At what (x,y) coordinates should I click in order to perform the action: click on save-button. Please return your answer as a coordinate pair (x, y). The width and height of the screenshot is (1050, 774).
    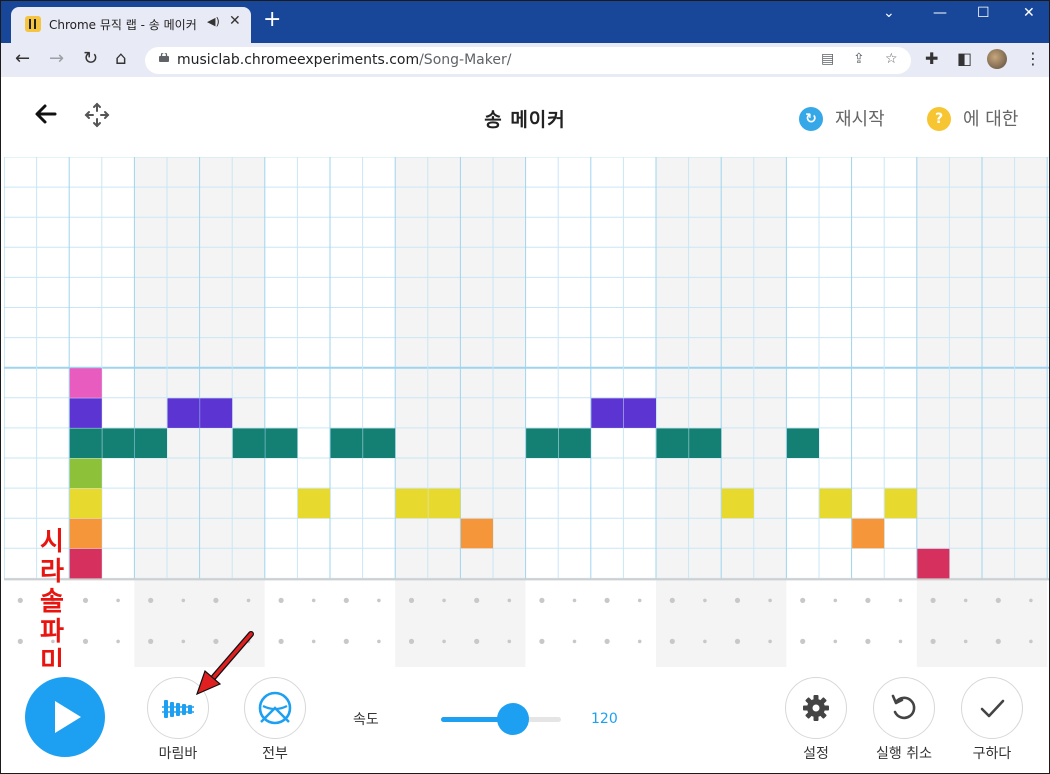
    Looking at the image, I should click on (992, 708).